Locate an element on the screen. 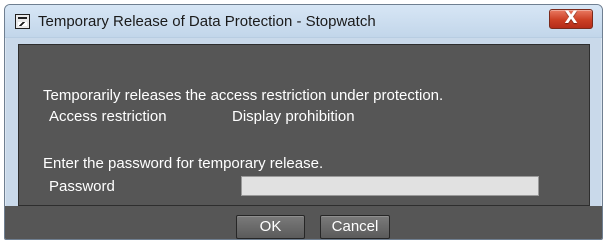 This screenshot has width=609, height=244. close-icon: X is located at coordinates (571, 18).